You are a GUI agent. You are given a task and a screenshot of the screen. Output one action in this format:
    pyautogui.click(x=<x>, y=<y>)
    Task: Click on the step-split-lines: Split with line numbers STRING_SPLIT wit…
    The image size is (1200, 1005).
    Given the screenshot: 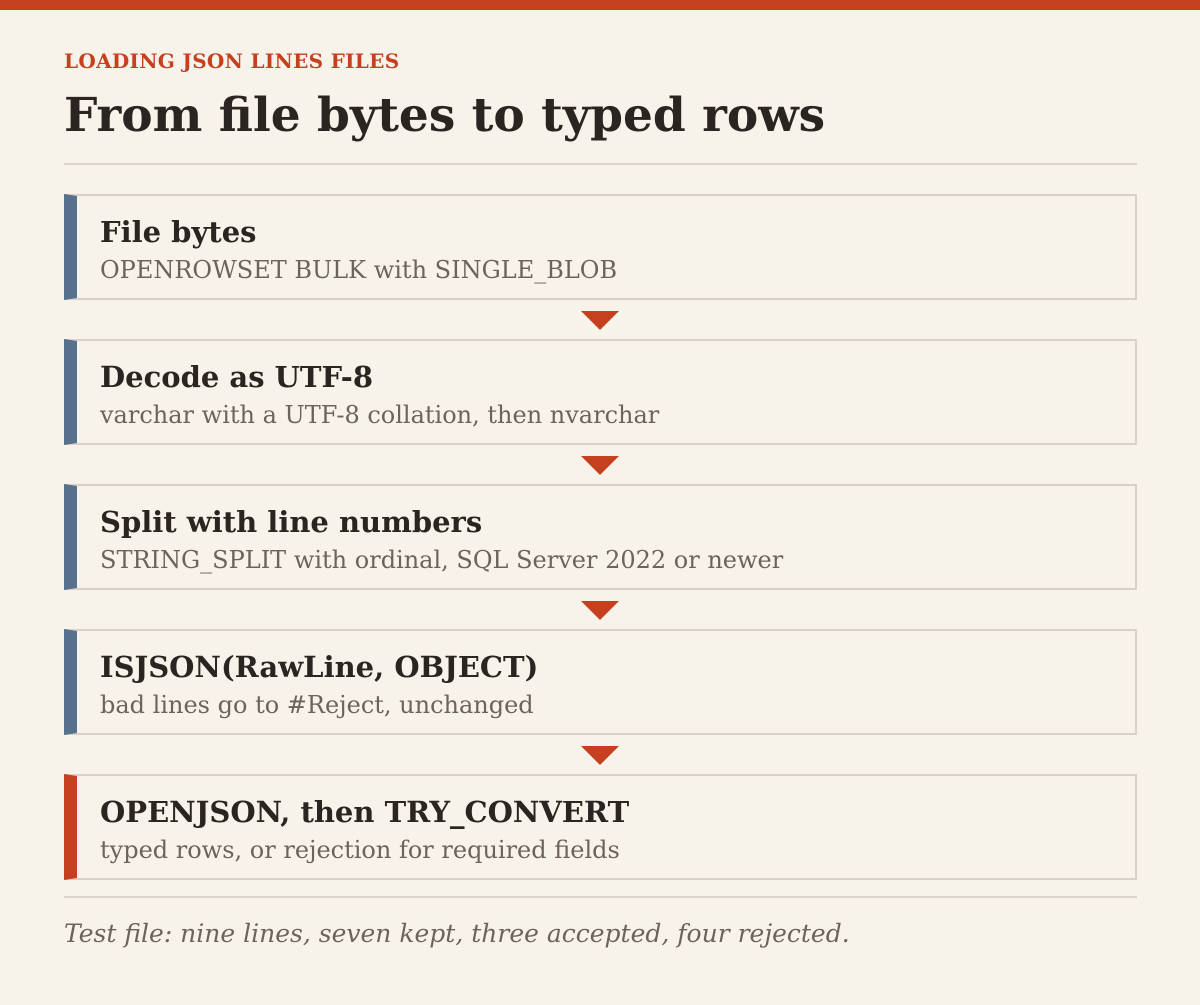 What is the action you would take?
    pyautogui.click(x=600, y=537)
    